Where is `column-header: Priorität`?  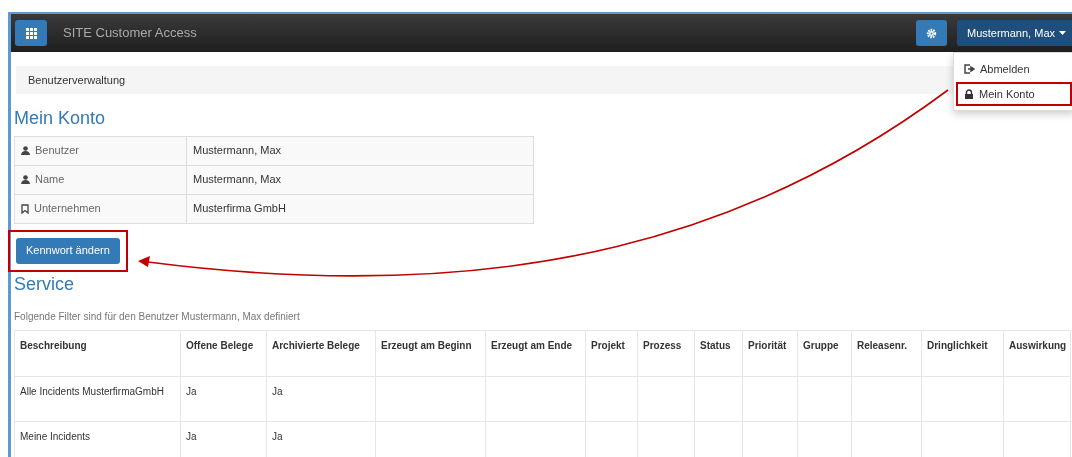 column-header: Priorität is located at coordinates (770, 353).